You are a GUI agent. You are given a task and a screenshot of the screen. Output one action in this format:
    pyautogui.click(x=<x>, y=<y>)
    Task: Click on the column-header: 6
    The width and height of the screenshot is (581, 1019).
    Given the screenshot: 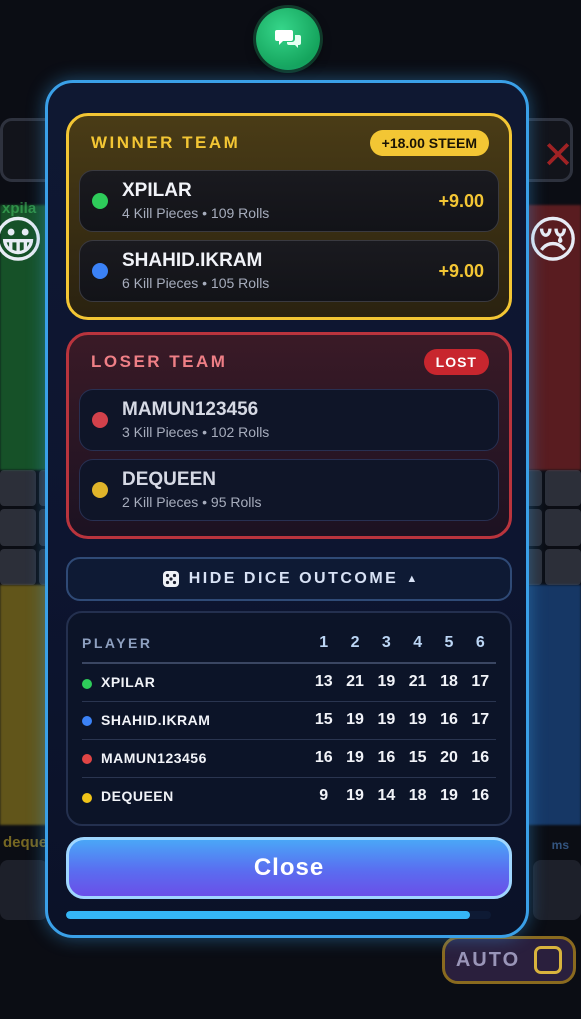 What is the action you would take?
    pyautogui.click(x=480, y=643)
    